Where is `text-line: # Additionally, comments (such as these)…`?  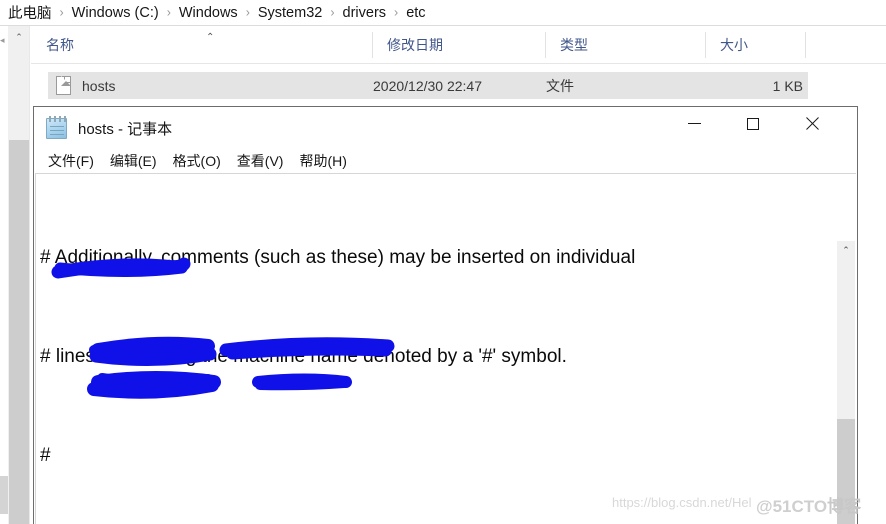
text-line: # Additionally, comments (such as these)… is located at coordinates (338, 257).